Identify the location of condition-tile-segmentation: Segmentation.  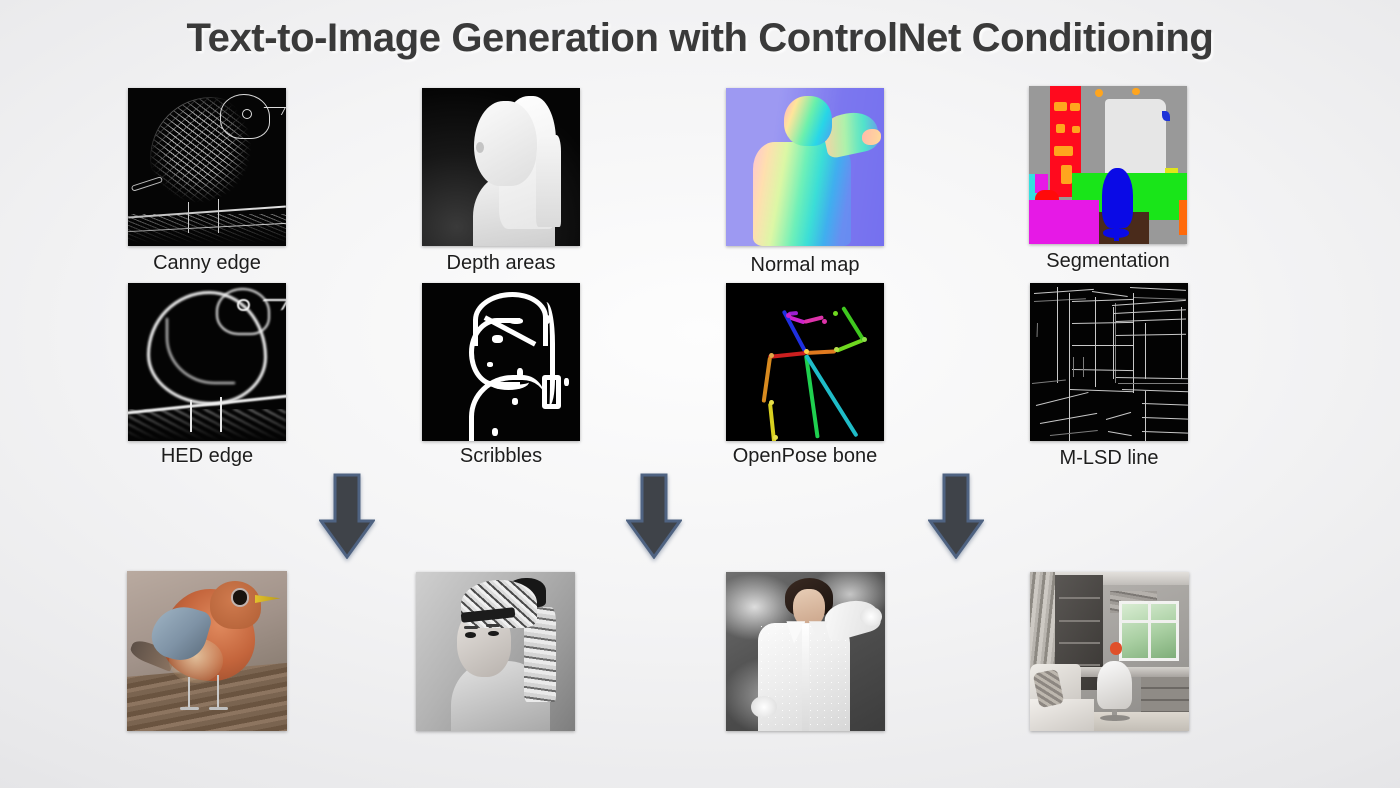
(1108, 179).